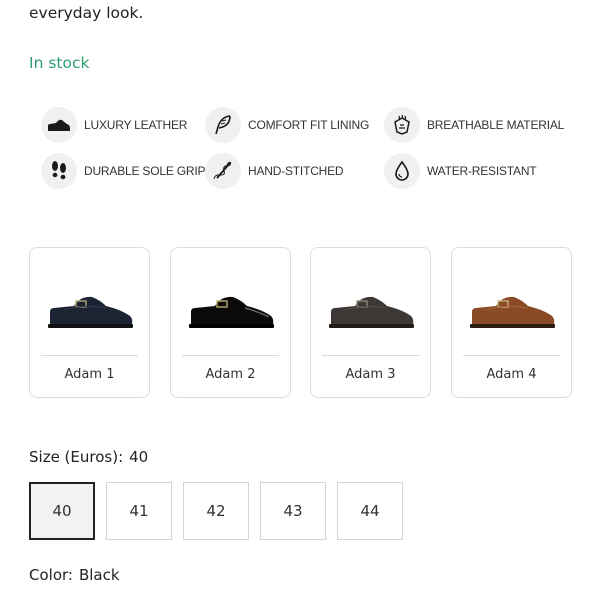 This screenshot has height=597, width=600. What do you see at coordinates (309, 125) in the screenshot?
I see `feature-label: COMFORT FIT LINING` at bounding box center [309, 125].